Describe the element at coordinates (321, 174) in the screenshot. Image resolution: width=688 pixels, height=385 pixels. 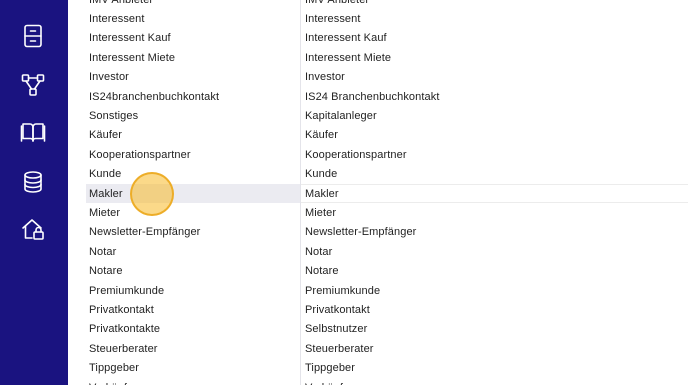
I see `target-value-item-label: Kunde` at that location.